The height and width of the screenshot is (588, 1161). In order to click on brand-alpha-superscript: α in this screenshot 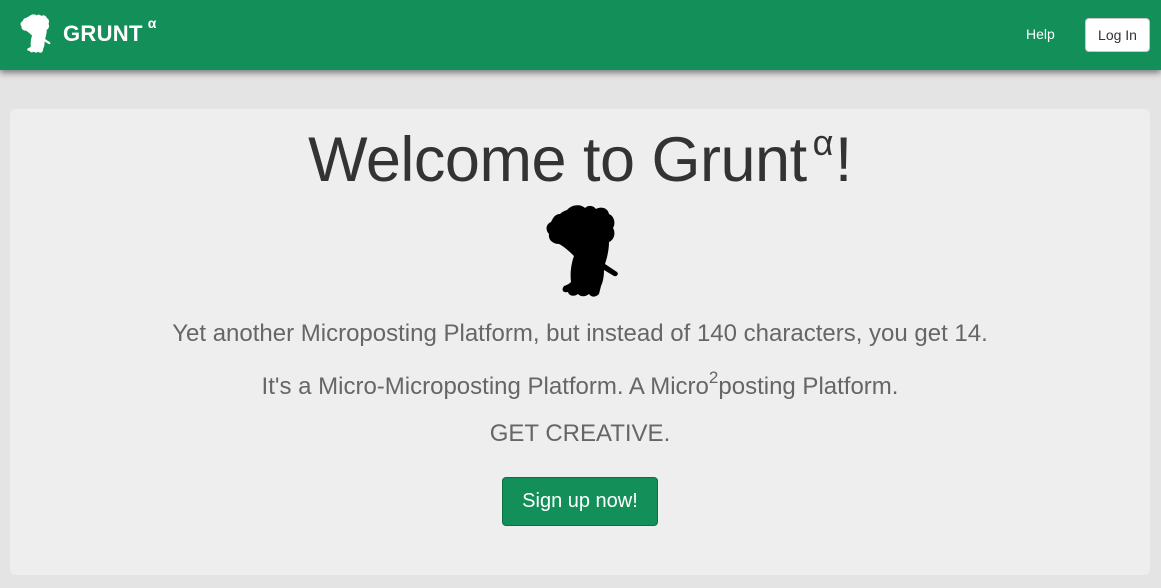, I will do `click(152, 23)`.